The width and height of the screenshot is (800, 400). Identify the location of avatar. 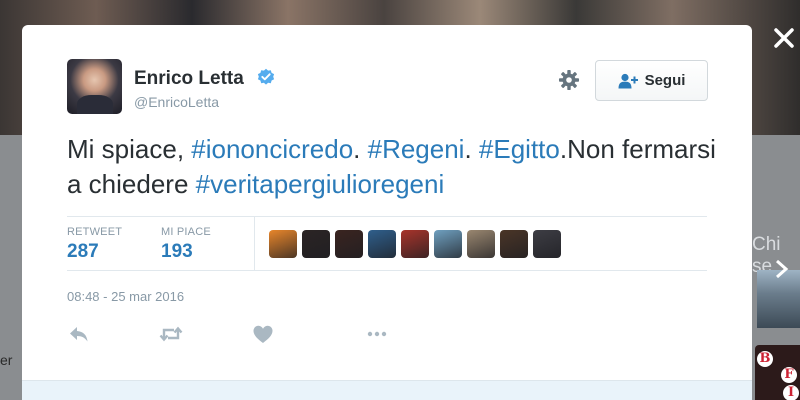
(94, 86).